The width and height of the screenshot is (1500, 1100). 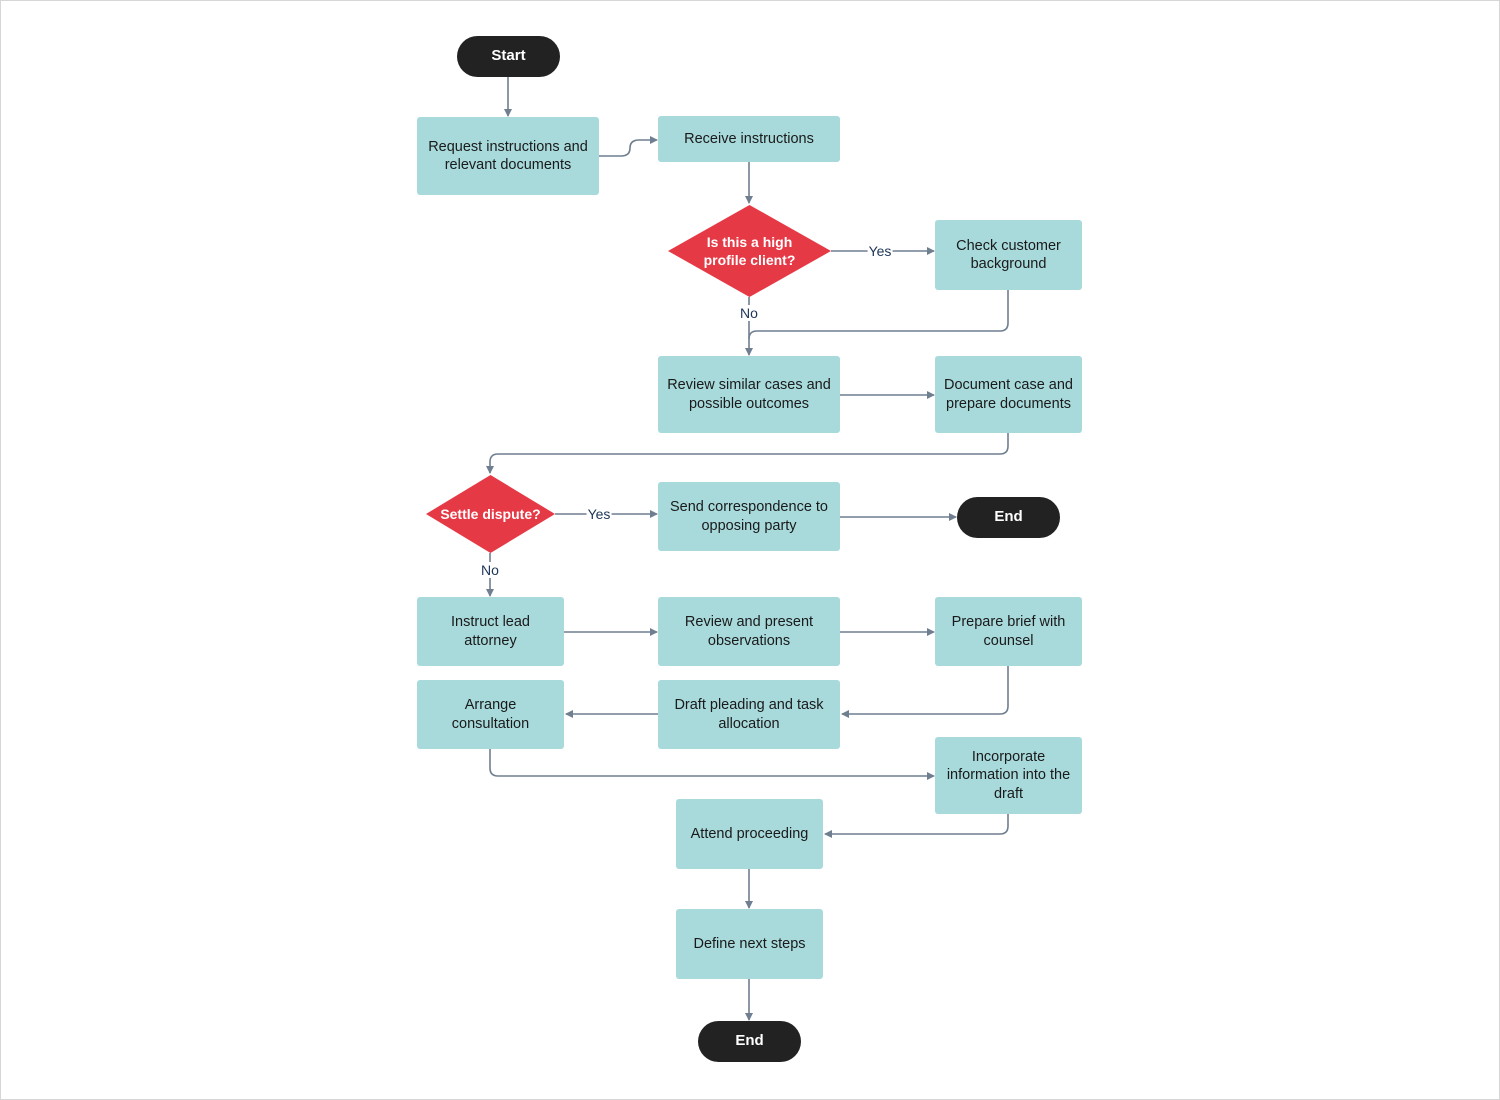 I want to click on end-terminal-1: End, so click(x=1008, y=517).